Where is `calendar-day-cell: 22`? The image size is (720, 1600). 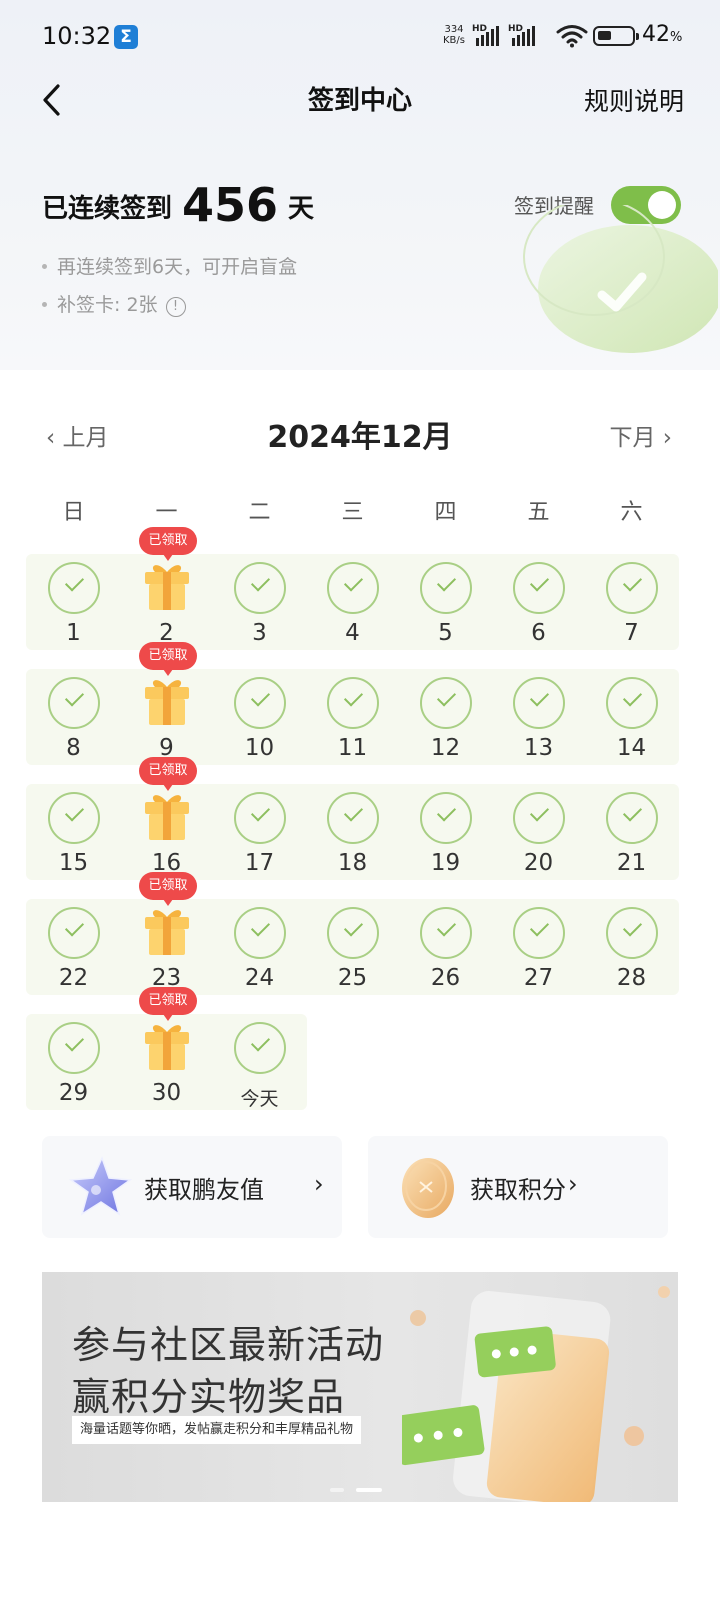 calendar-day-cell: 22 is located at coordinates (73, 957).